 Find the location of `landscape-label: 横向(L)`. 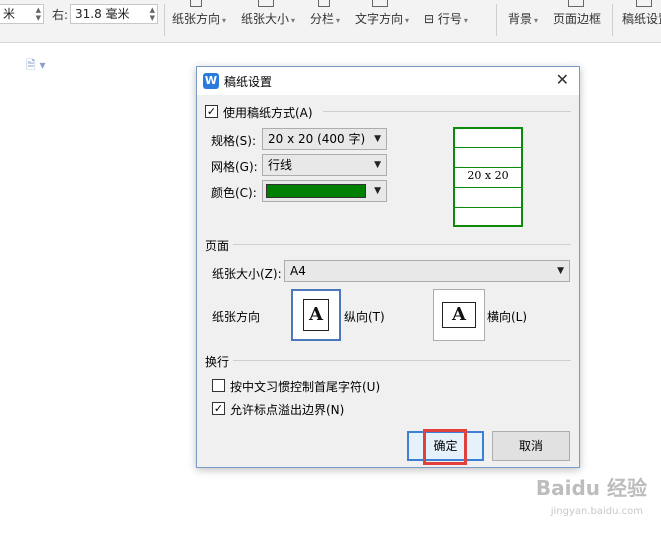

landscape-label: 横向(L) is located at coordinates (507, 316).